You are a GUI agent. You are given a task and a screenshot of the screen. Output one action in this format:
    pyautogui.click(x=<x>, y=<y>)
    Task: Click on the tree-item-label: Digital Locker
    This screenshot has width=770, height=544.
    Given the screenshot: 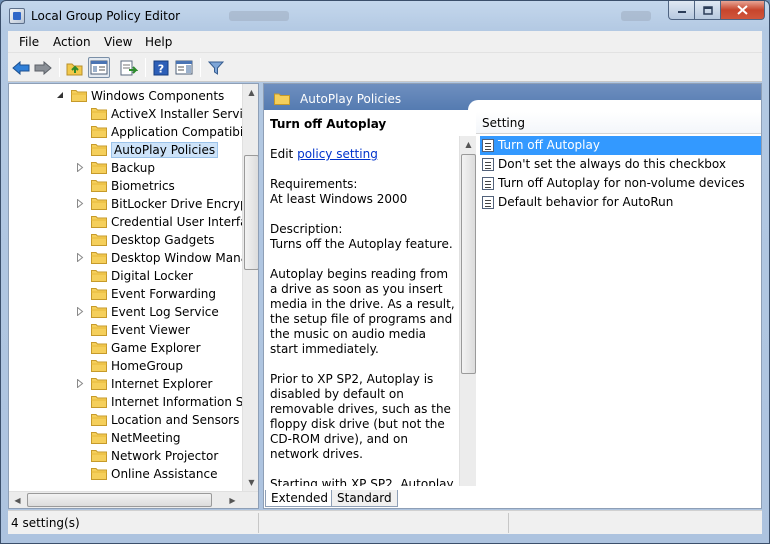 What is the action you would take?
    pyautogui.click(x=152, y=276)
    